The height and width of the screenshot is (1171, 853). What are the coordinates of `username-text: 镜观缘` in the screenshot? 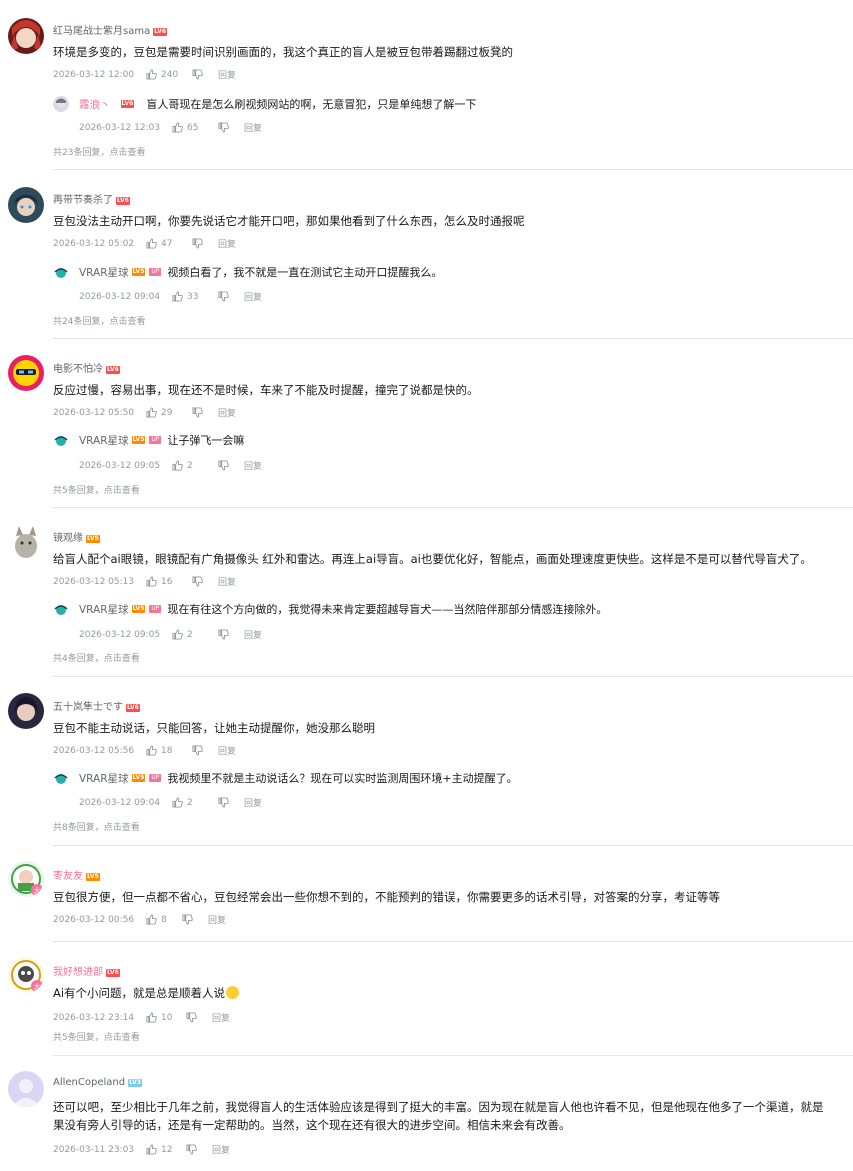 It's located at (68, 538).